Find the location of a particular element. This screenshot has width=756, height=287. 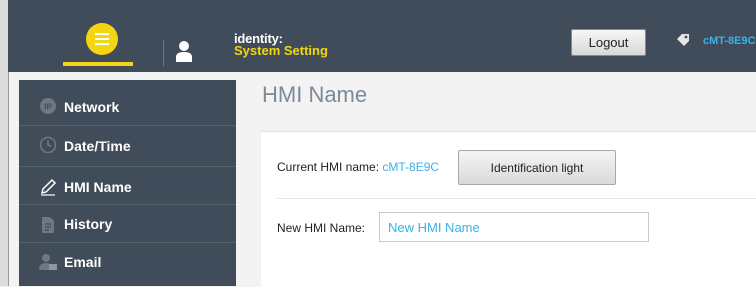

current-hmi-name-value: cMT-8E9C is located at coordinates (411, 167).